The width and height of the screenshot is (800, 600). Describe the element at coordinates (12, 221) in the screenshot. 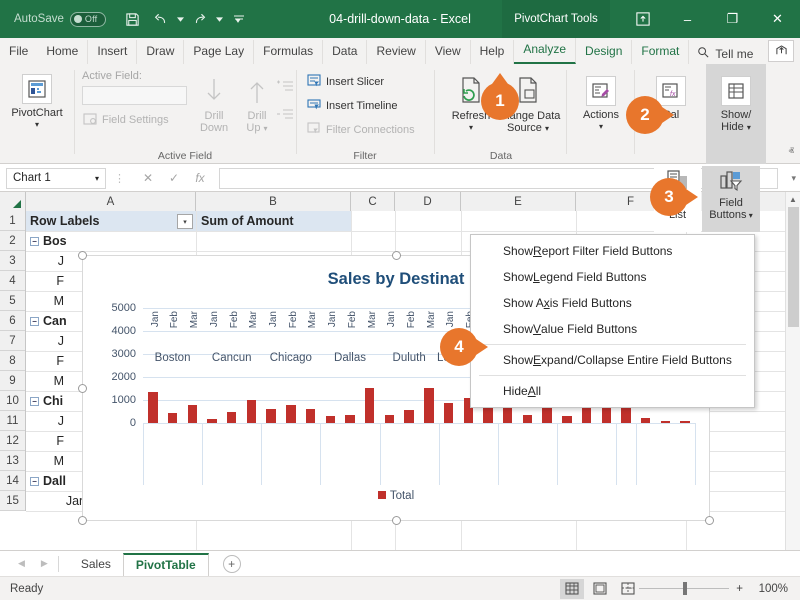

I see `row-header-1: 1` at that location.